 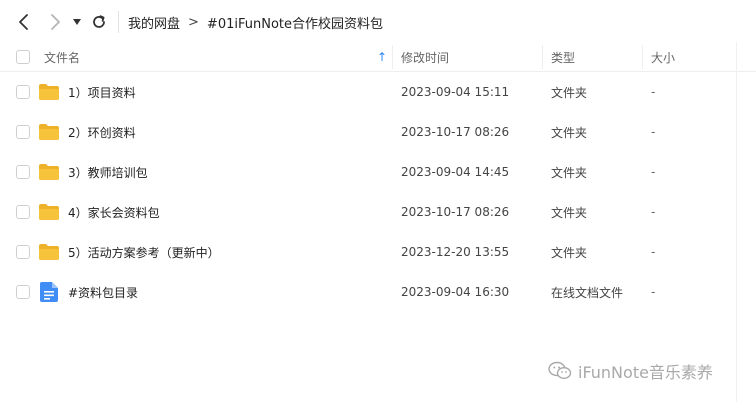 I want to click on file-type: 在线文档文件, so click(x=587, y=292).